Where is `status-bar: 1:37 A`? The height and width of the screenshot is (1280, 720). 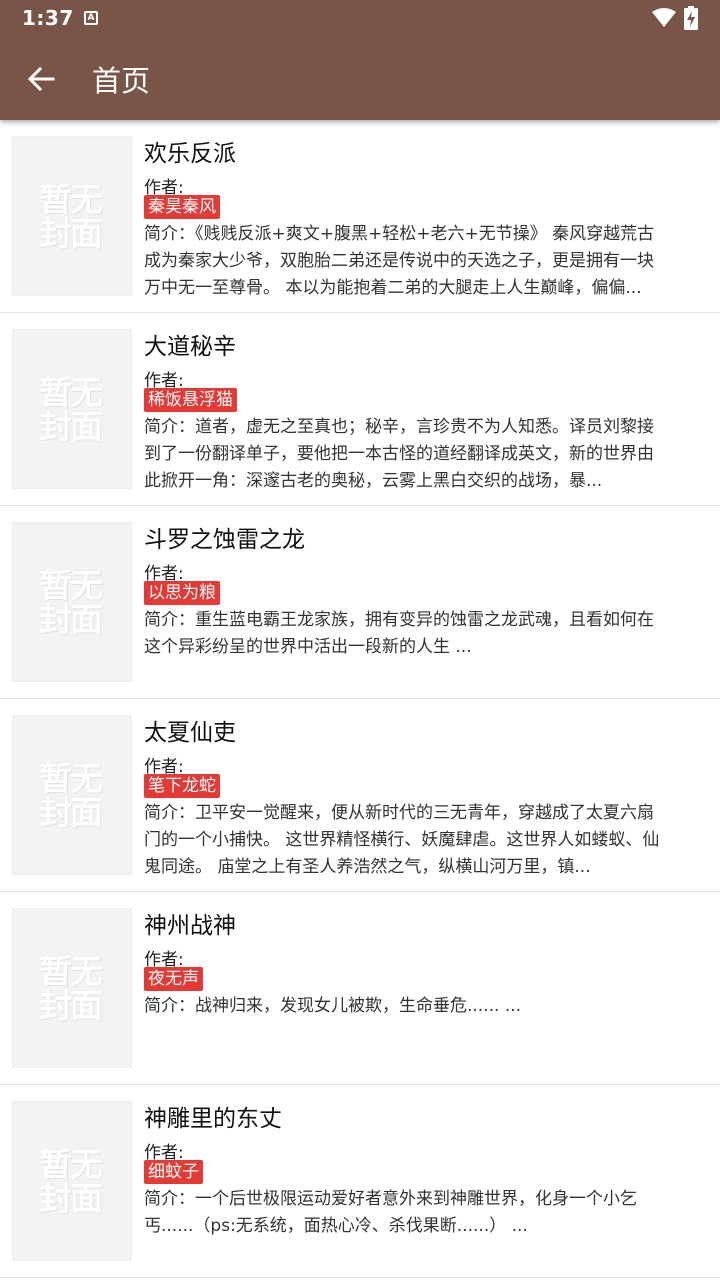 status-bar: 1:37 A is located at coordinates (360, 19).